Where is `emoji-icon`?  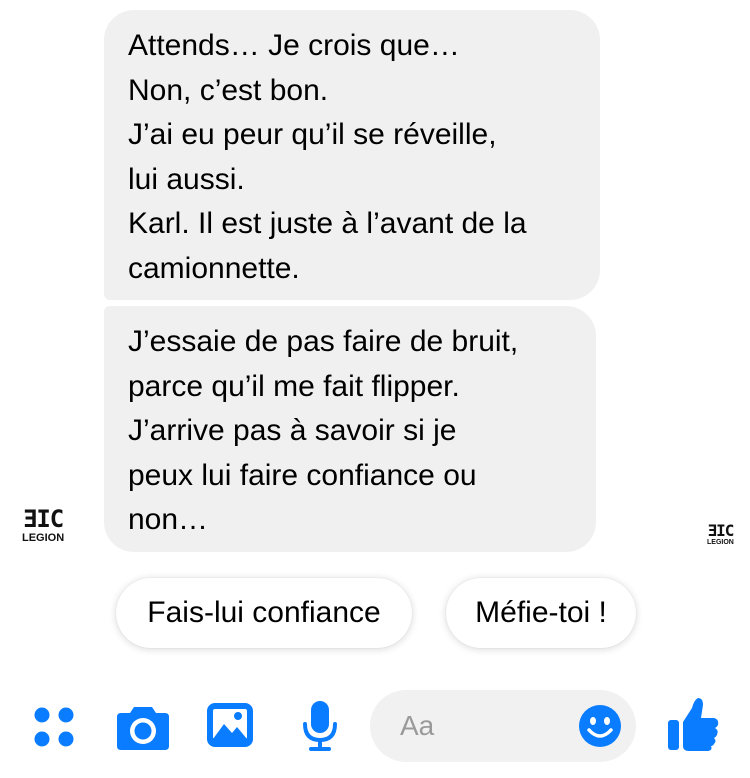
emoji-icon is located at coordinates (600, 726).